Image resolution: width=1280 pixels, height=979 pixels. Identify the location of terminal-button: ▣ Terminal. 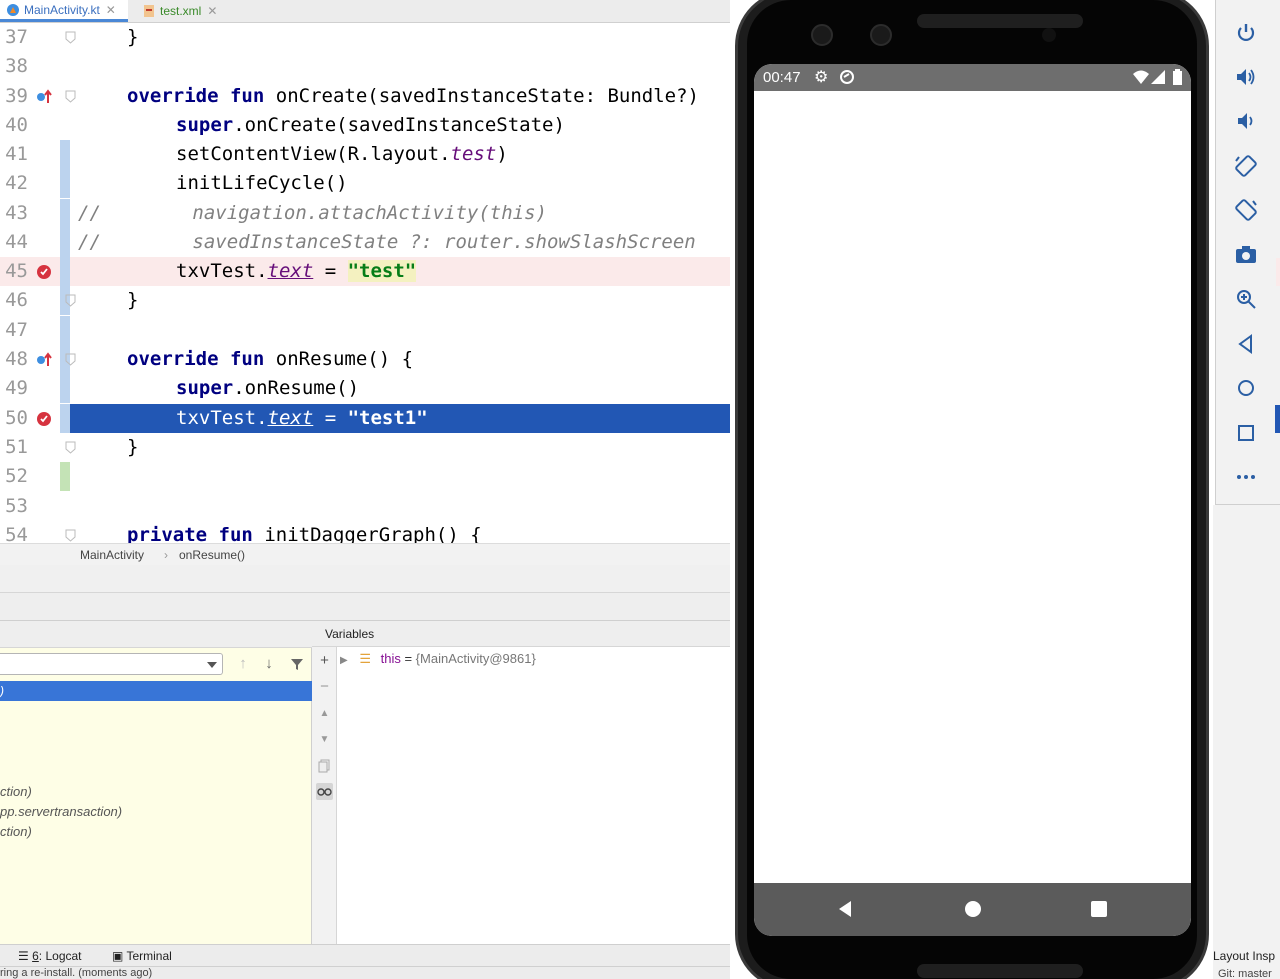
(142, 956).